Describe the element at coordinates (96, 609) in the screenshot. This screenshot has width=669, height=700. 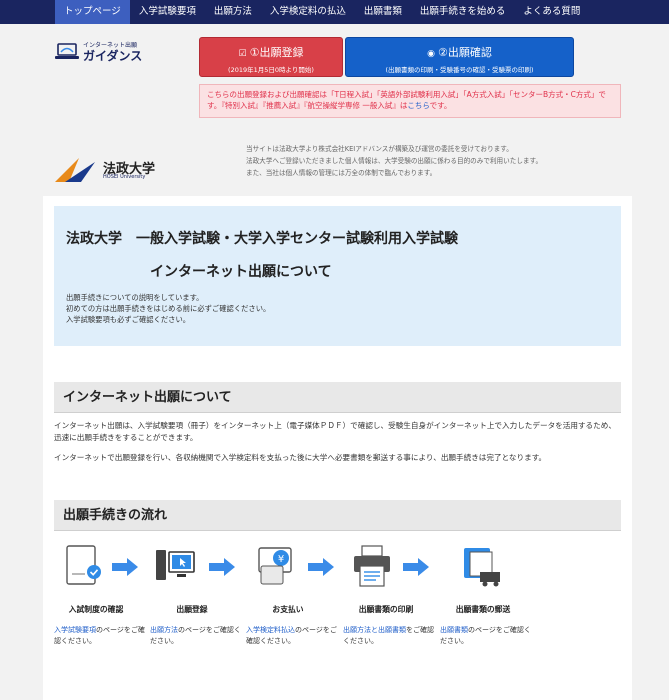
I see `step-title: 入試制度の確認` at that location.